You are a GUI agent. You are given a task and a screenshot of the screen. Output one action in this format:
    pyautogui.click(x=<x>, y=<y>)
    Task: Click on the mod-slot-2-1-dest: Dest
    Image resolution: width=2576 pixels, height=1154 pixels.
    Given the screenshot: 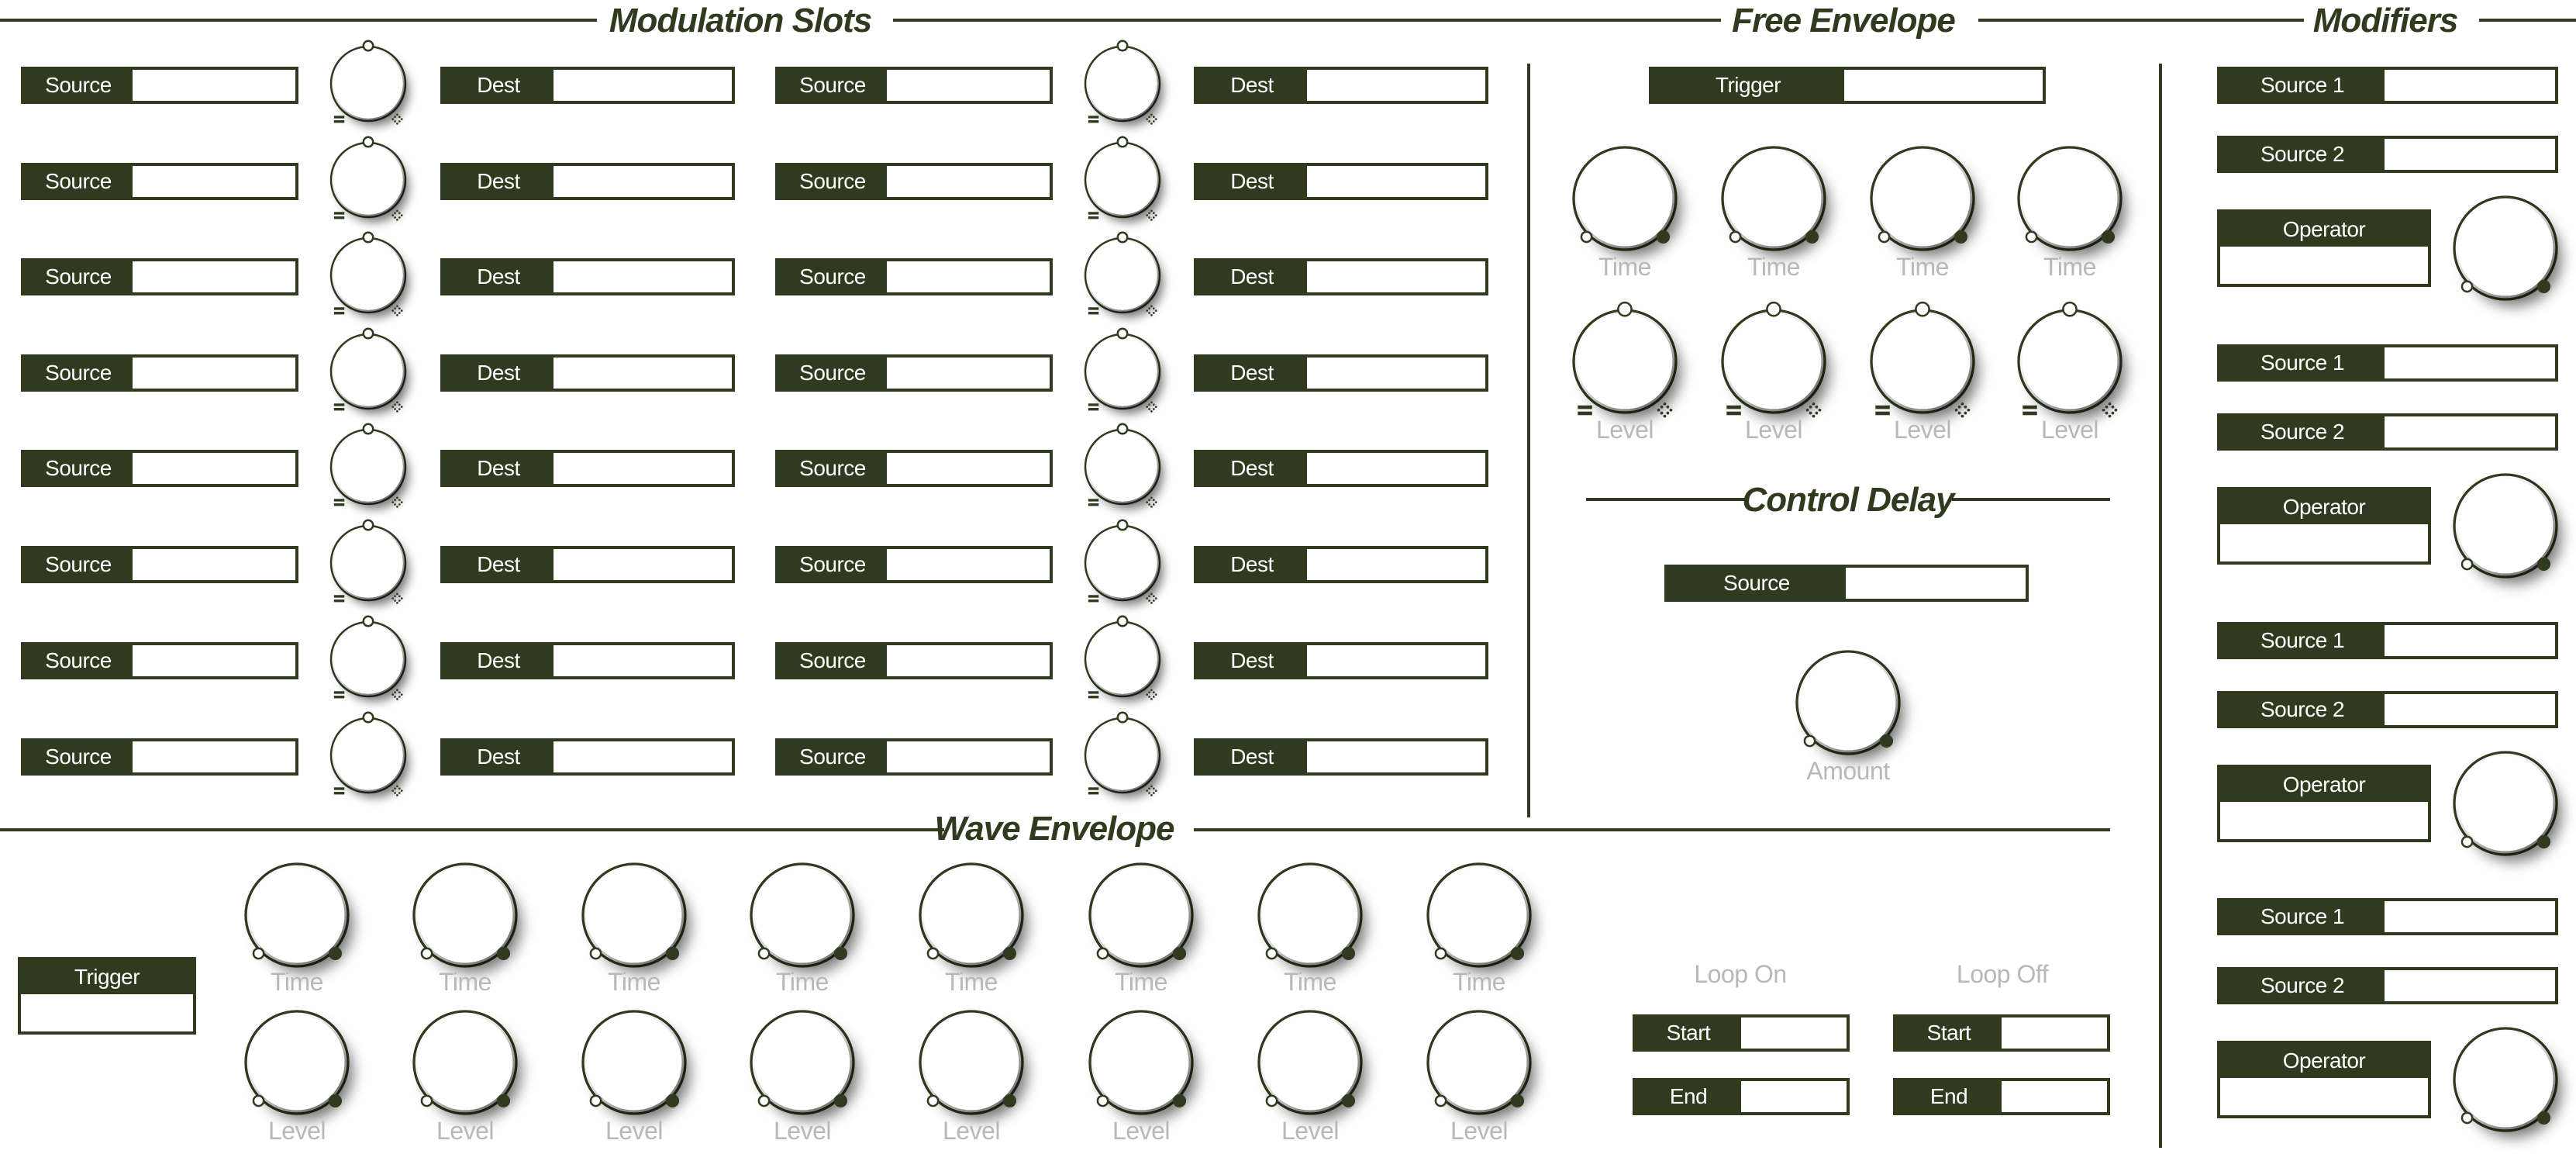 What is the action you would take?
    pyautogui.click(x=1341, y=85)
    